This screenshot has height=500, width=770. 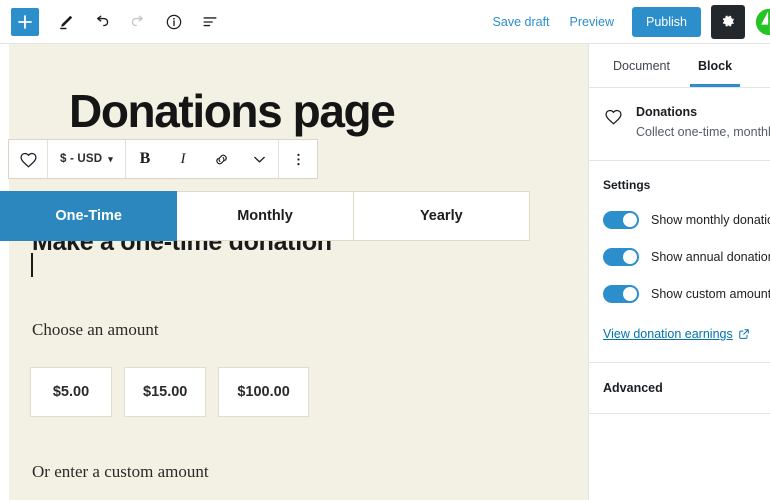 I want to click on save-draft-button: Save draft, so click(x=521, y=22).